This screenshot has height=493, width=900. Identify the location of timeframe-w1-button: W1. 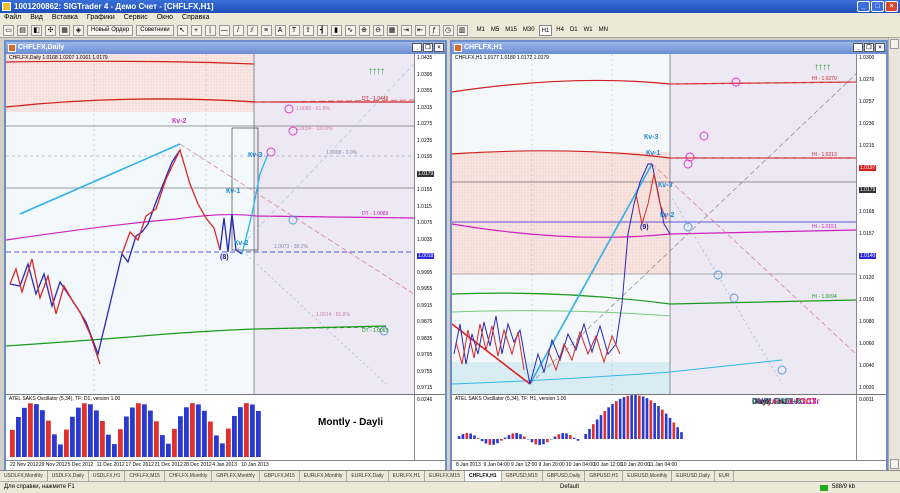
(588, 30).